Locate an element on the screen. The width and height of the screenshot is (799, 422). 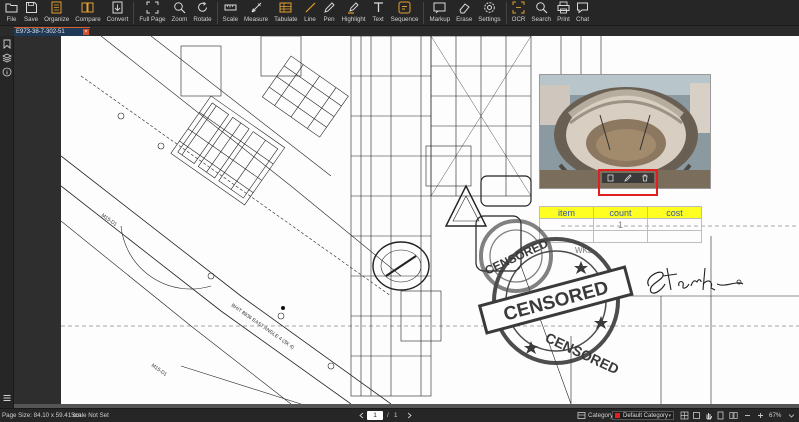
sequence-icon is located at coordinates (404, 7).